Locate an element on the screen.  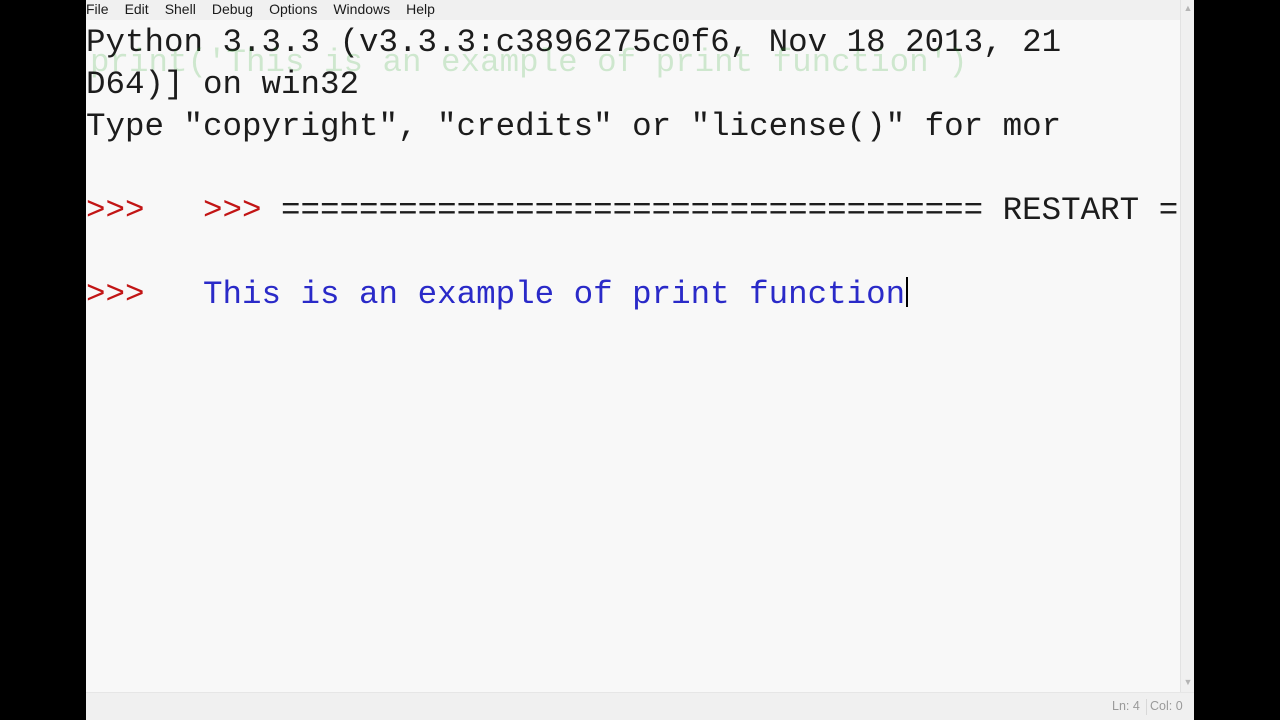
status-line-number: Ln: 4 is located at coordinates (1126, 706).